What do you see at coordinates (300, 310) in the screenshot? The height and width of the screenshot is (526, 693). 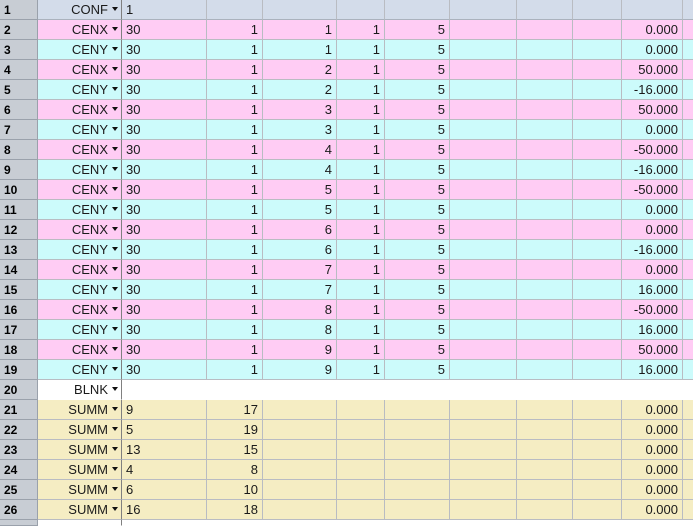 I see `cell-value-3: 8` at bounding box center [300, 310].